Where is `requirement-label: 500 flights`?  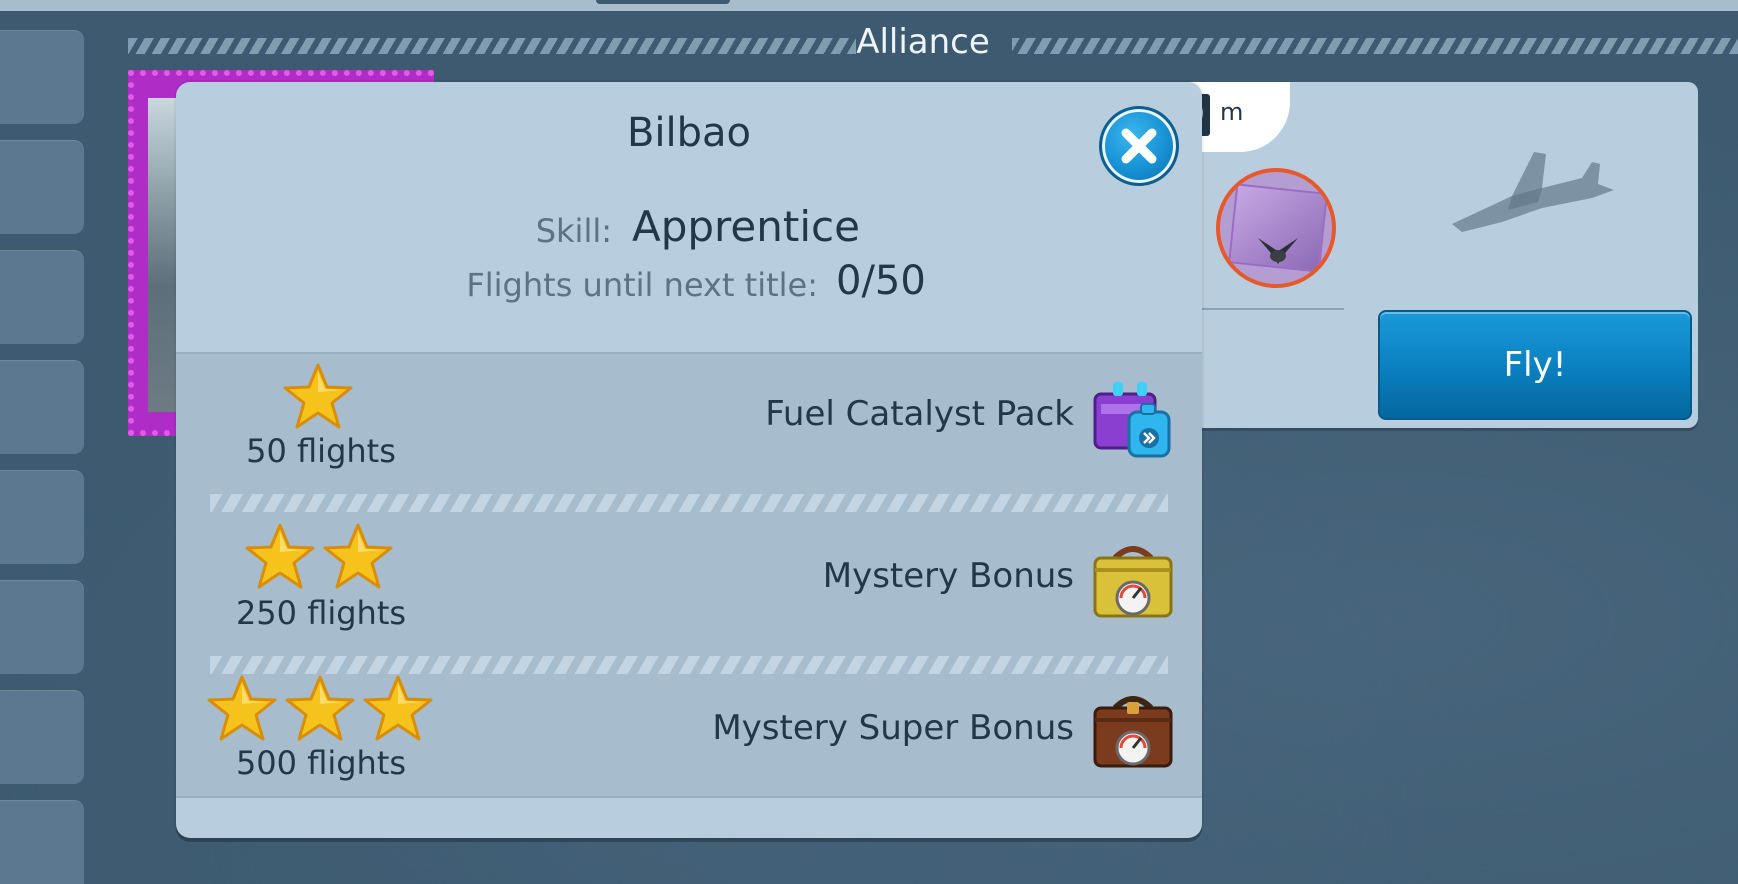 requirement-label: 500 flights is located at coordinates (321, 763).